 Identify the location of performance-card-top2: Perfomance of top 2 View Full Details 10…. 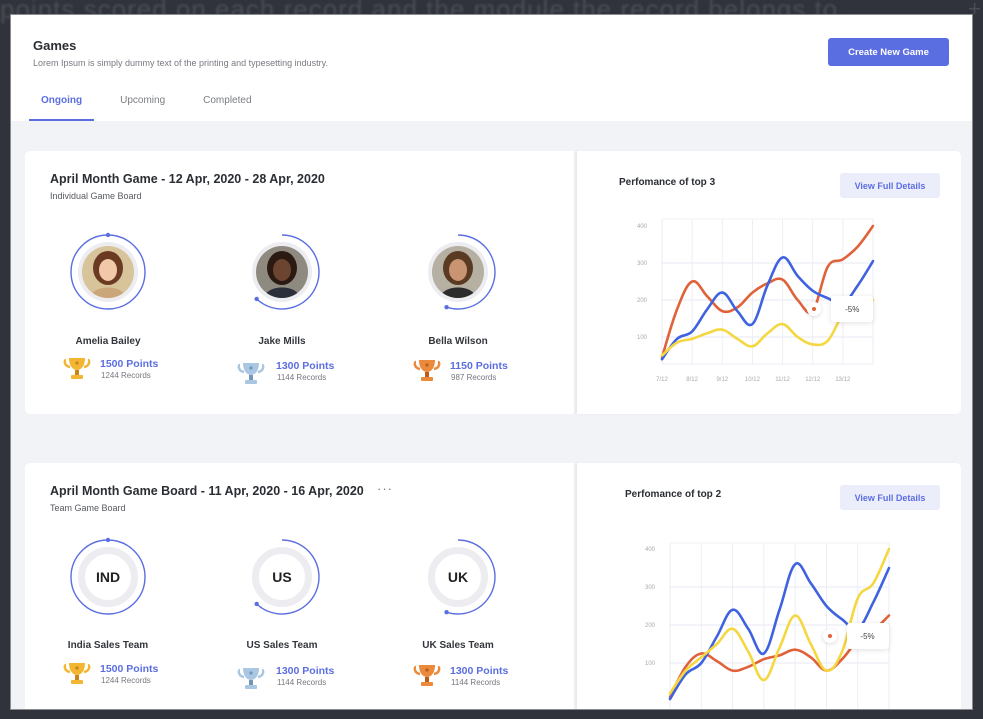
(769, 586).